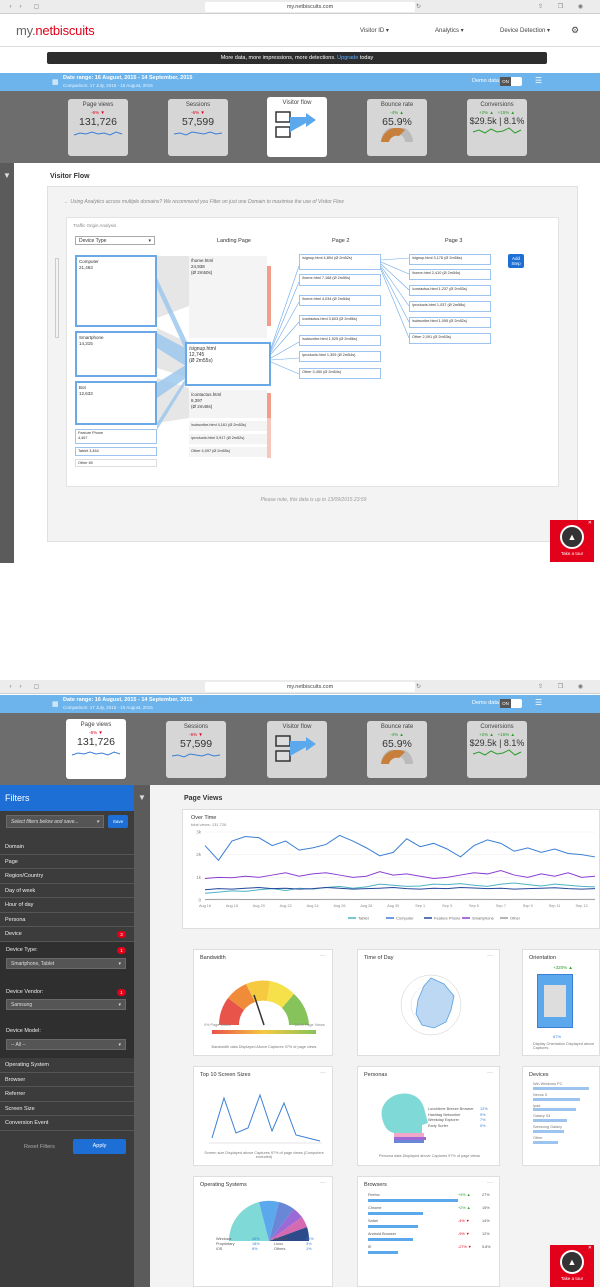 The width and height of the screenshot is (600, 1287). Describe the element at coordinates (57, 298) in the screenshot. I see `zoom-slider` at that location.